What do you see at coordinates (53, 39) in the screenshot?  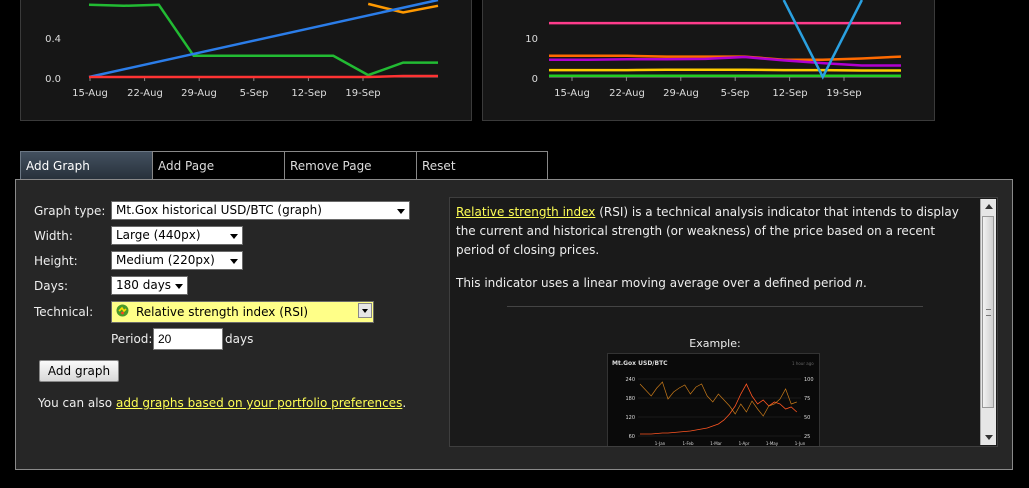 I see `y-tick-label: 0.4` at bounding box center [53, 39].